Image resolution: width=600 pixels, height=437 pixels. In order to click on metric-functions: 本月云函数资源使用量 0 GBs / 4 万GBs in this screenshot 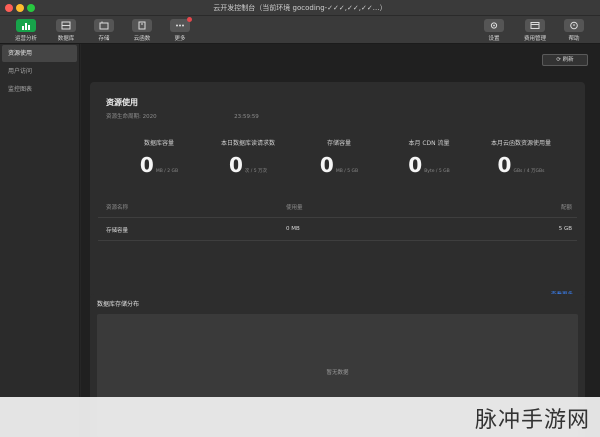, I will do `click(521, 157)`.